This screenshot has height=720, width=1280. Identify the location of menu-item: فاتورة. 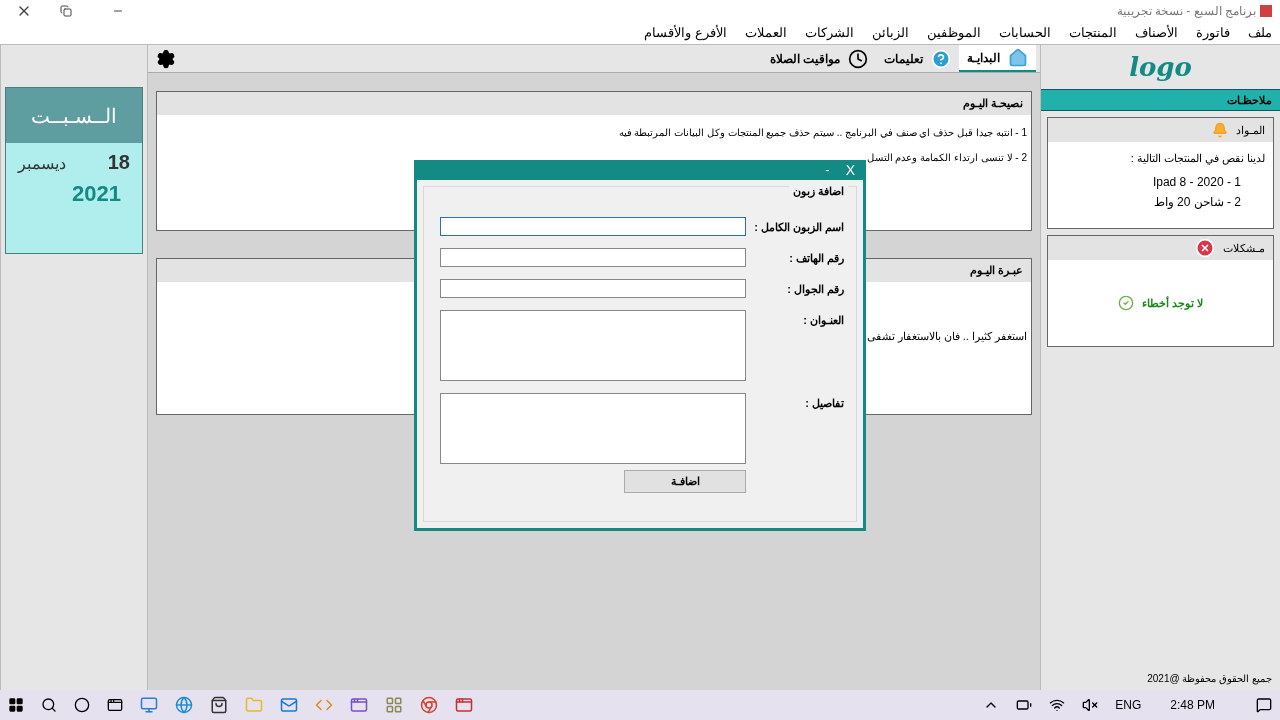
(1213, 33).